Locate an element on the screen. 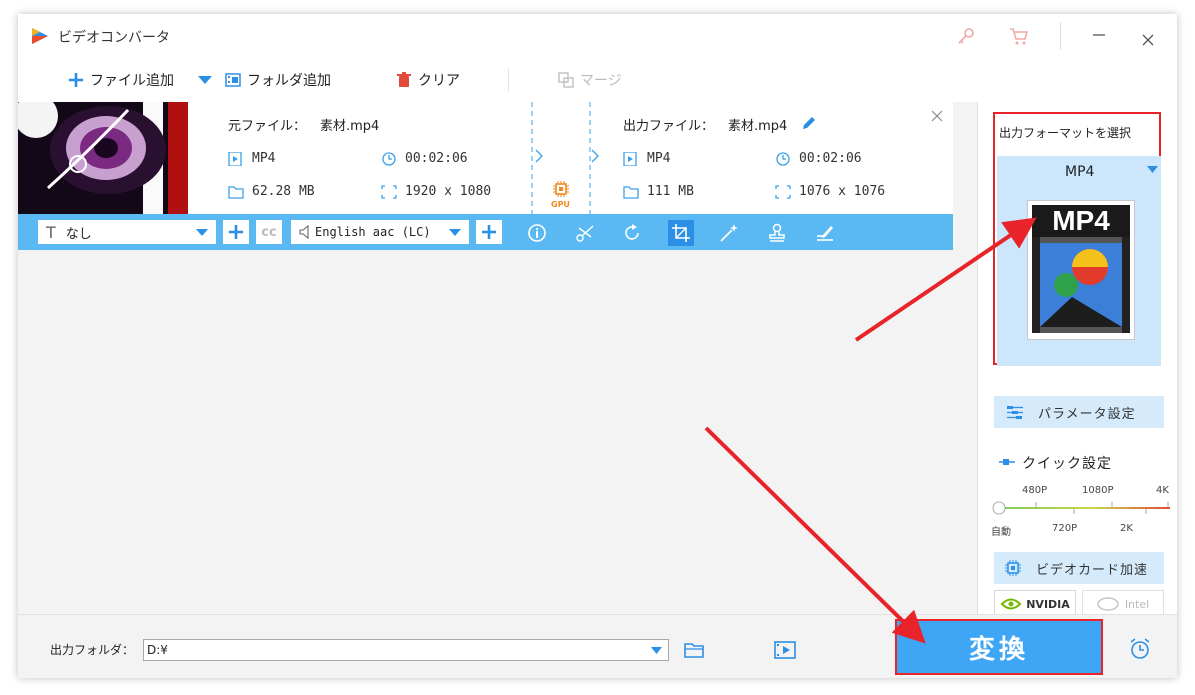 The height and width of the screenshot is (695, 1195). source-duration-value: 00:02:06 is located at coordinates (436, 158).